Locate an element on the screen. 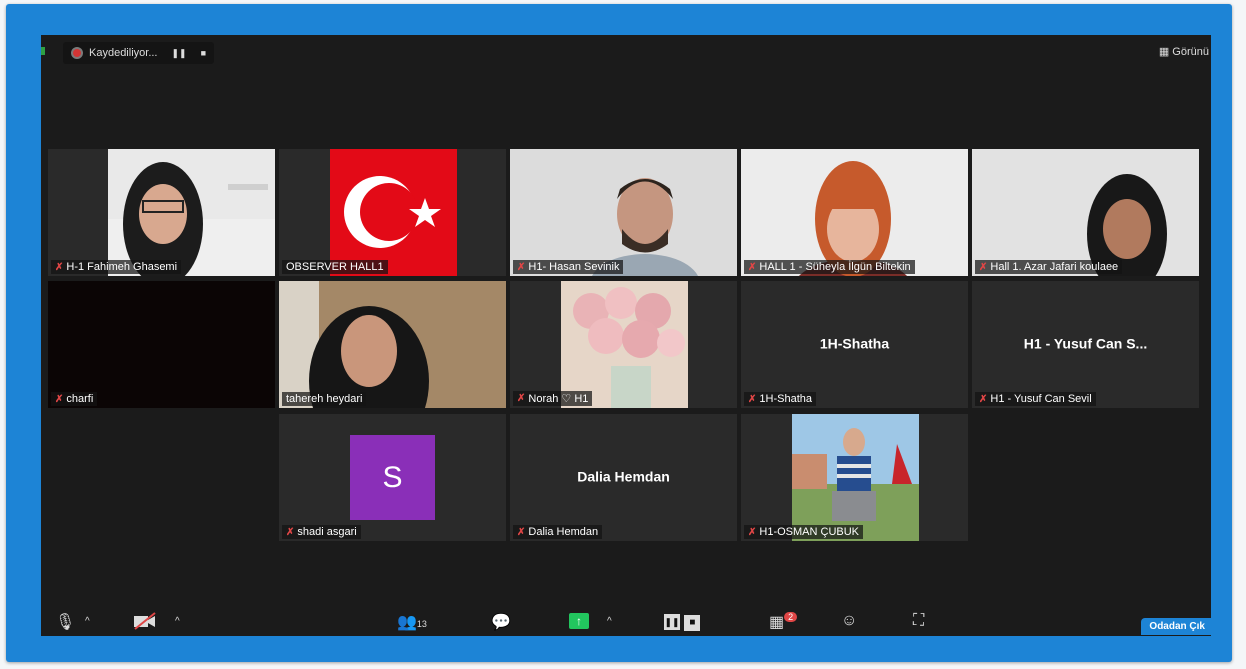 Image resolution: width=1246 pixels, height=669 pixels. participant-tile: Dalia Hemdan ✗ Dalia Hemdan is located at coordinates (623, 477).